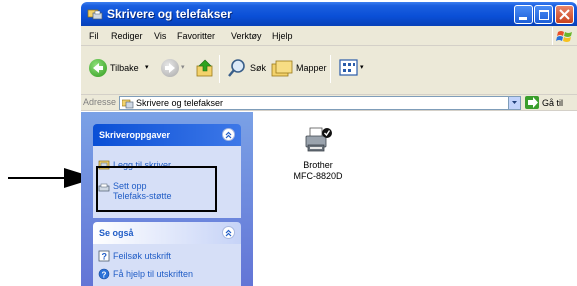  What do you see at coordinates (329, 14) in the screenshot?
I see `title-bar: Skrivere og telefakser` at bounding box center [329, 14].